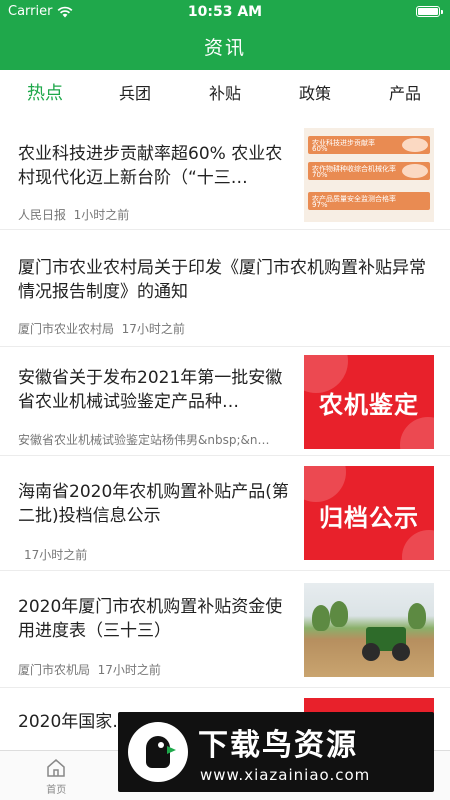 Image resolution: width=450 pixels, height=800 pixels. What do you see at coordinates (56, 768) in the screenshot?
I see `home-icon` at bounding box center [56, 768].